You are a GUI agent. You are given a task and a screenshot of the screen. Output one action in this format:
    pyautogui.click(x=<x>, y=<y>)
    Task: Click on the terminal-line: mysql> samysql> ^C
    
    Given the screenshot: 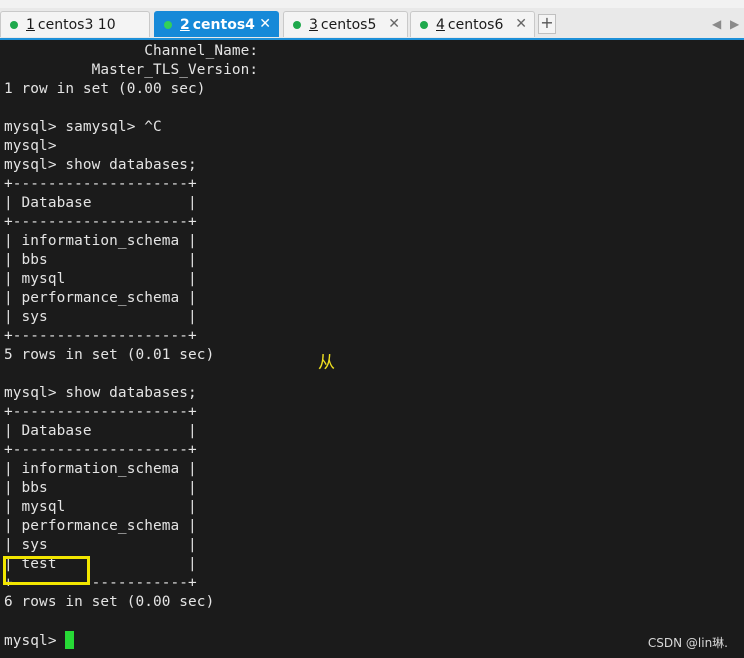 What is the action you would take?
    pyautogui.click(x=83, y=127)
    